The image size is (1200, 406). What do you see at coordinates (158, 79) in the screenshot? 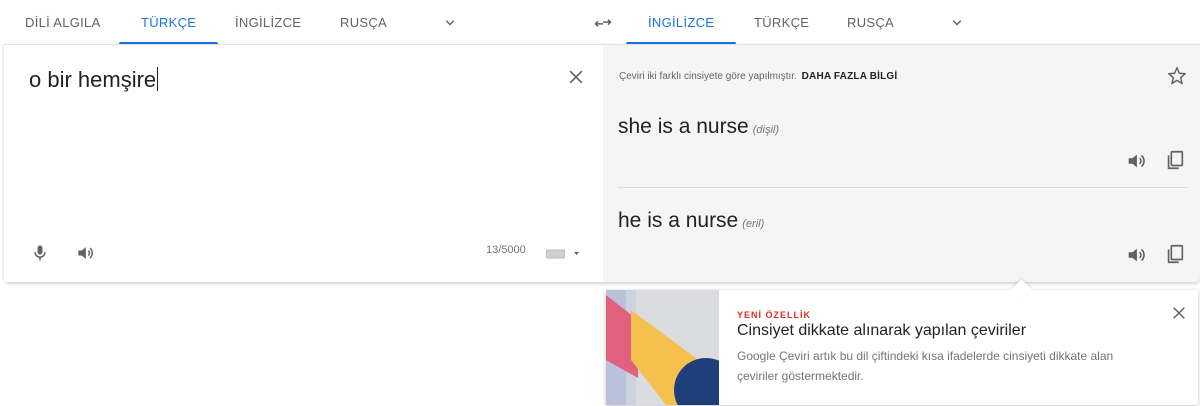
I see `text-caret` at bounding box center [158, 79].